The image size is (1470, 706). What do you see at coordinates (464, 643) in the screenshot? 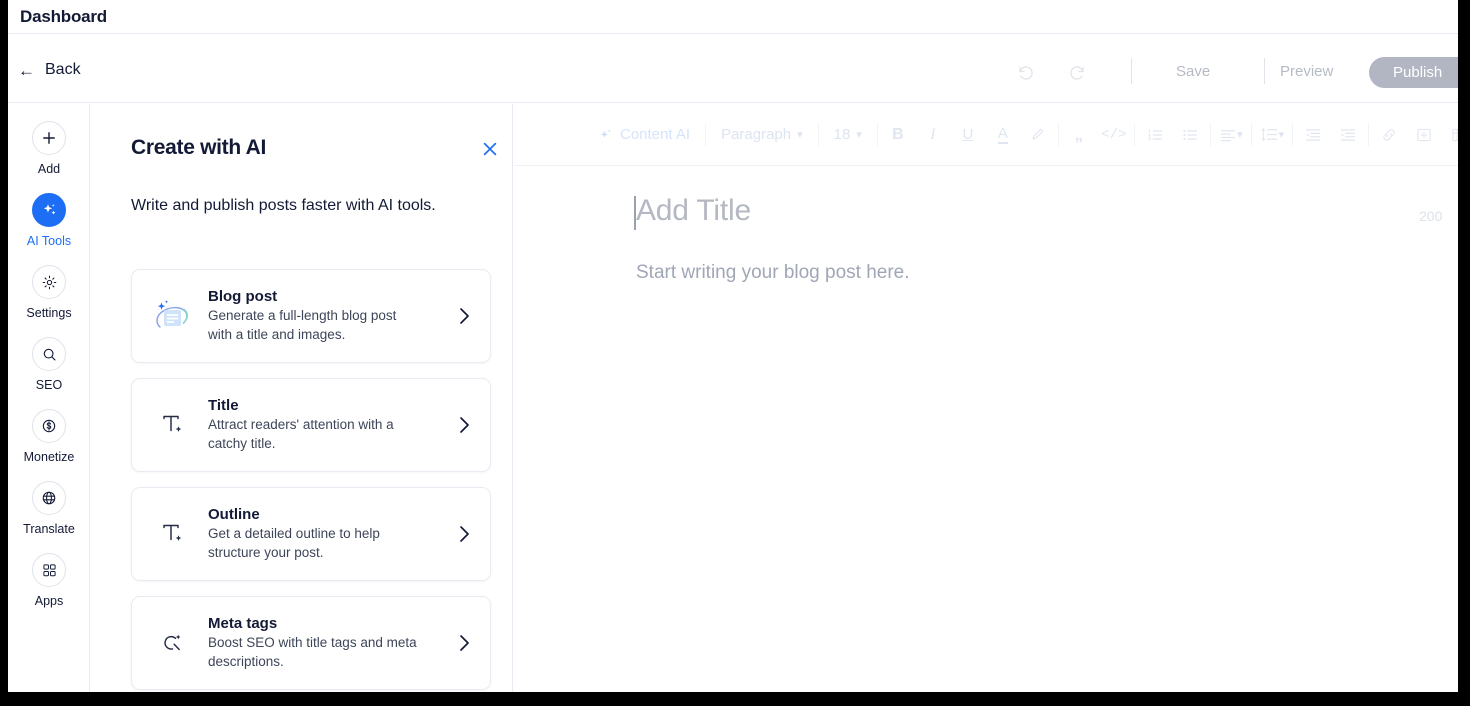
I see `chevron-right-icon` at bounding box center [464, 643].